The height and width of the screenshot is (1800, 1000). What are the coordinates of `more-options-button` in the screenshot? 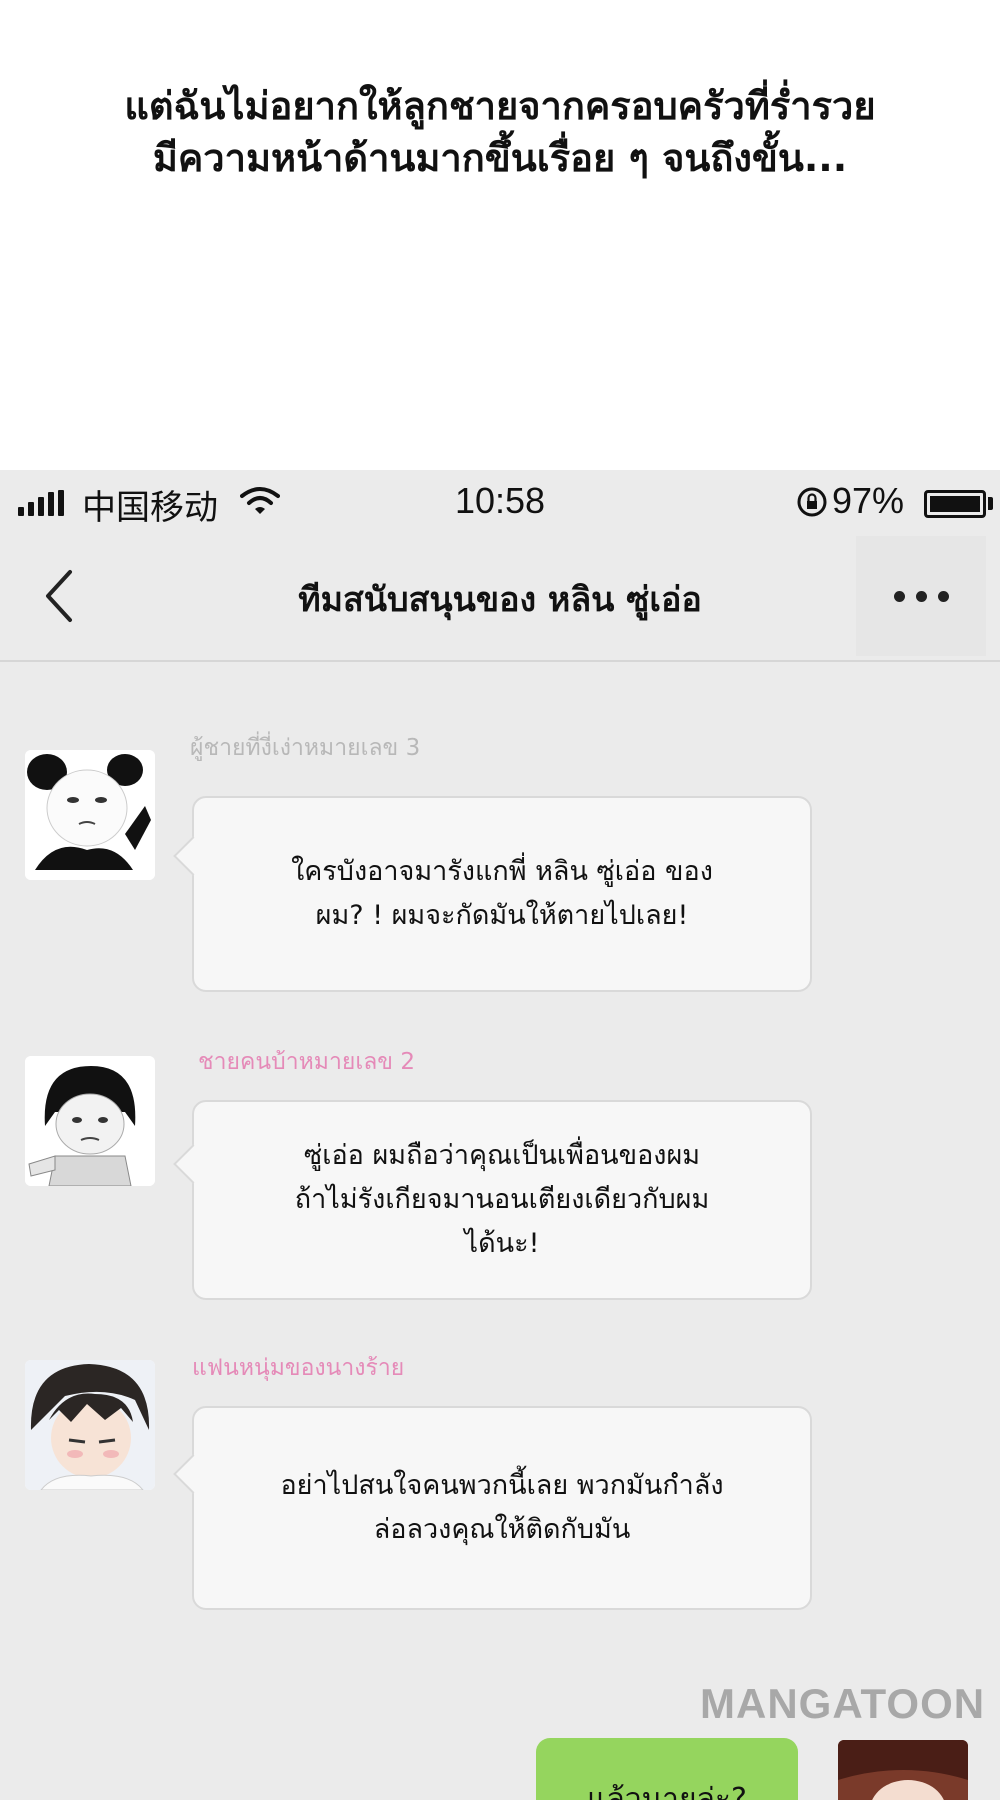 It's located at (921, 596).